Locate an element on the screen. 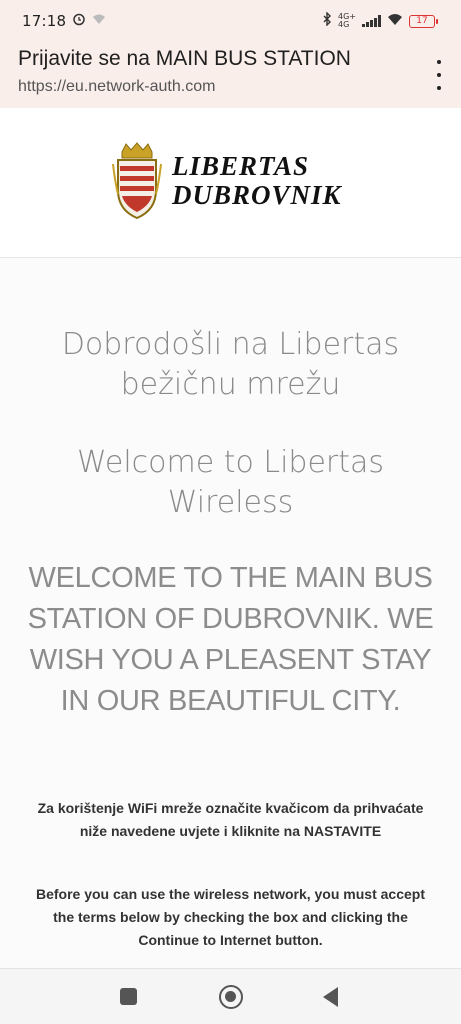 The width and height of the screenshot is (461, 1024). clock: 17:18 is located at coordinates (44, 21).